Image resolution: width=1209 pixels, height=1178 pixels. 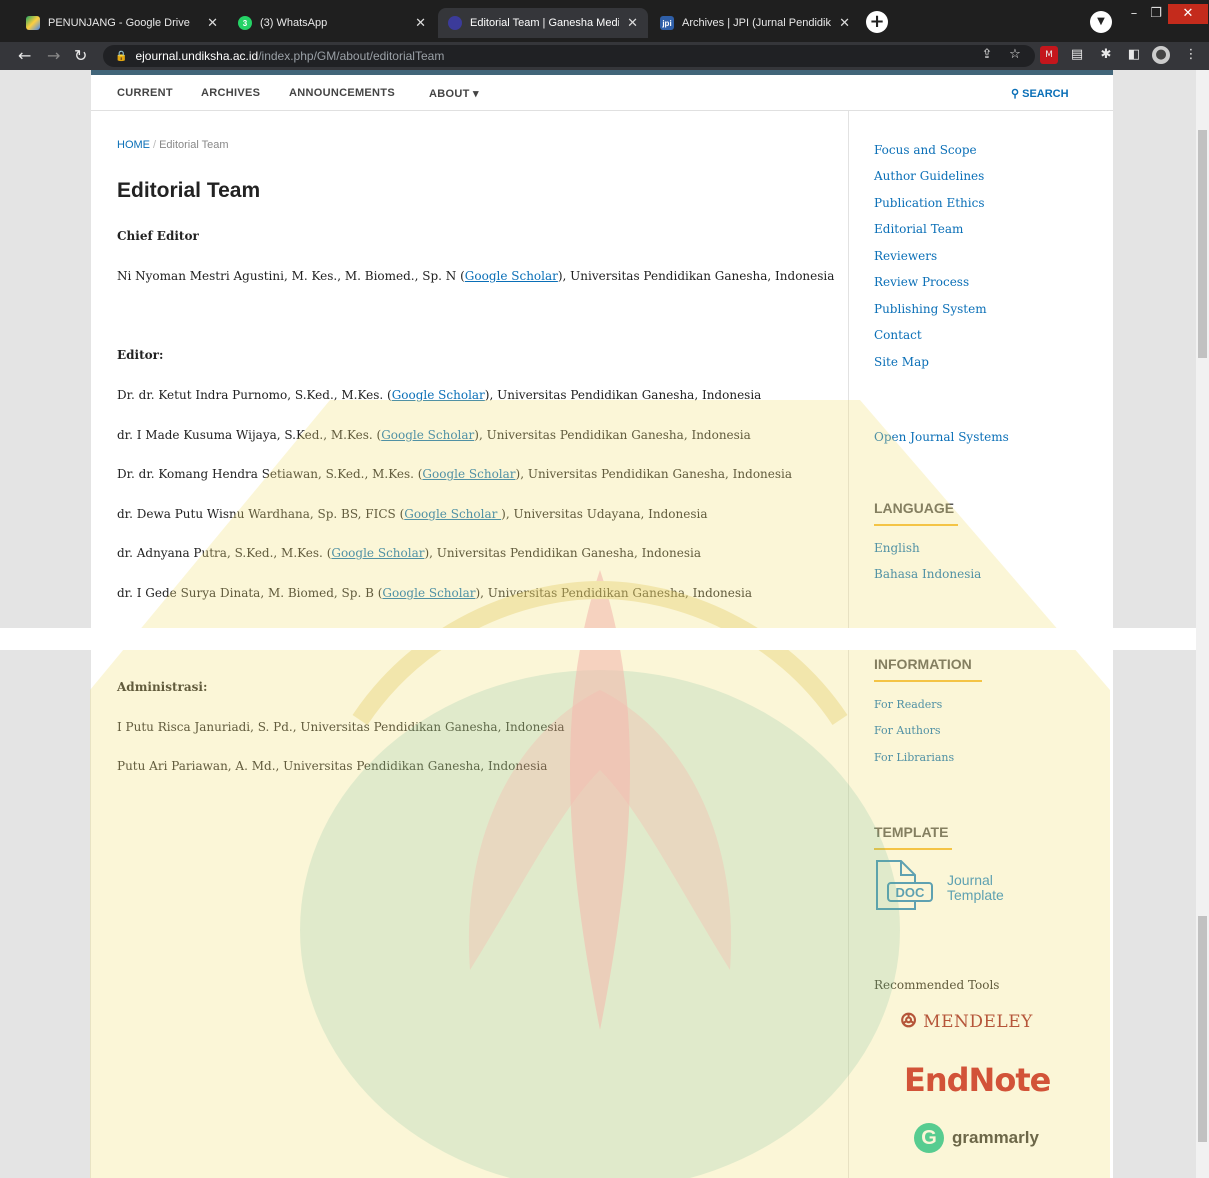 What do you see at coordinates (911, 832) in the screenshot?
I see `template-block-title: TEMPLATE` at bounding box center [911, 832].